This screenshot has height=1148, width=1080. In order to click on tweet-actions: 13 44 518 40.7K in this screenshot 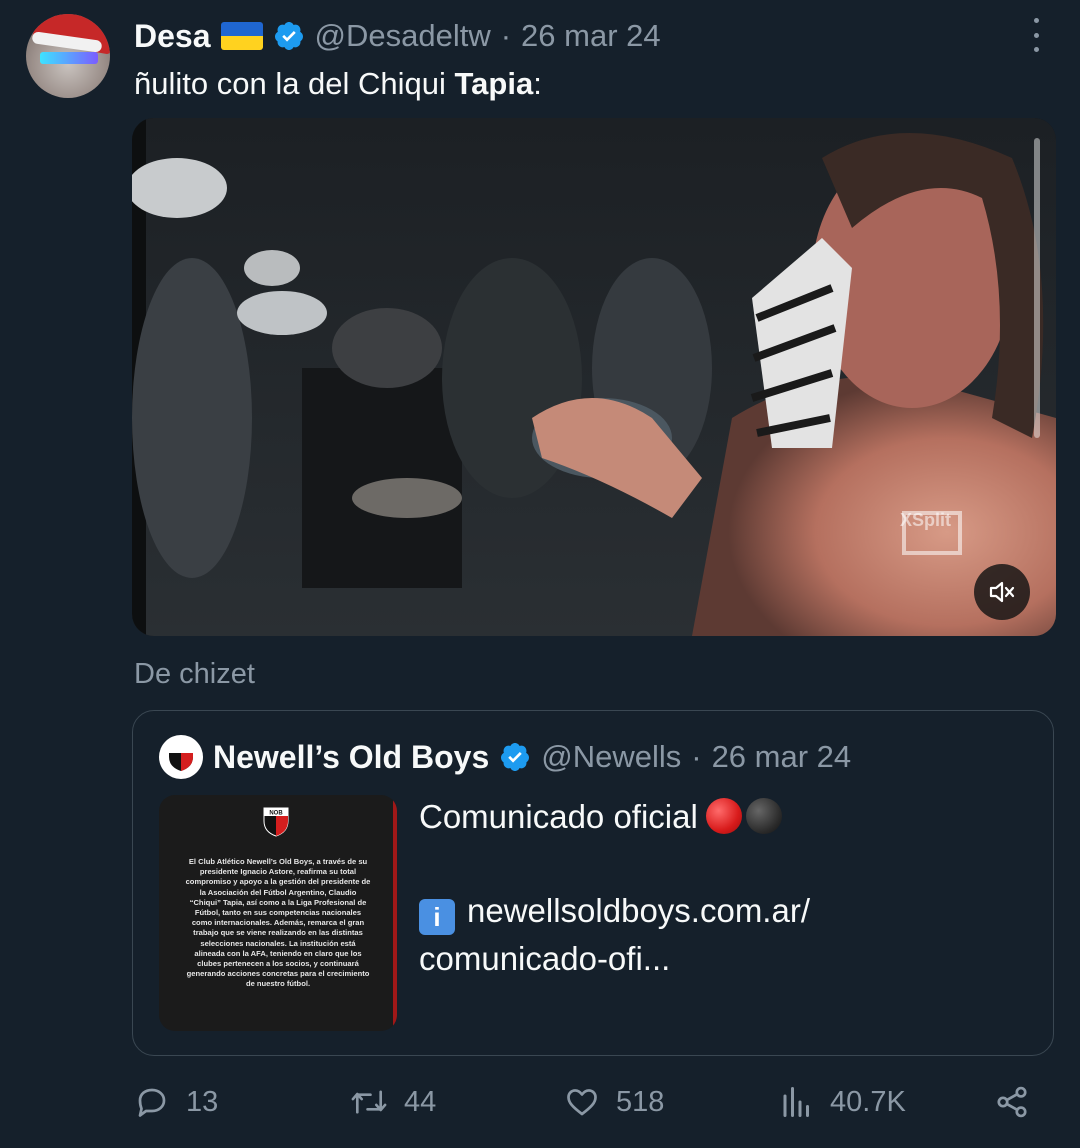, I will do `click(540, 1102)`.